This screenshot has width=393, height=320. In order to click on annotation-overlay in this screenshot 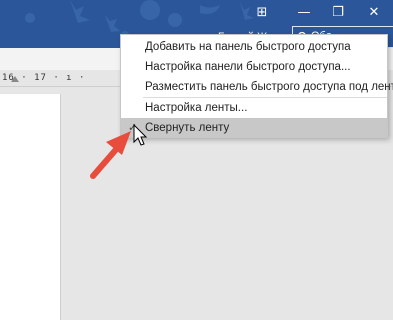, I will do `click(119, 151)`.